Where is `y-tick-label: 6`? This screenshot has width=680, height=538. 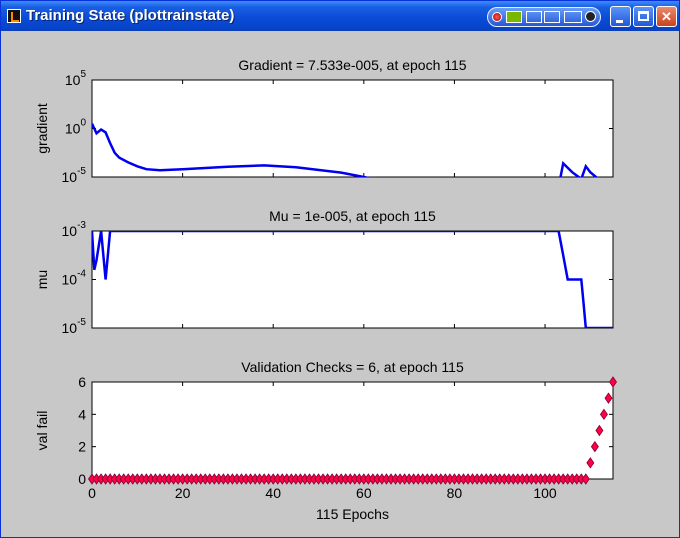
y-tick-label: 6 is located at coordinates (82, 382).